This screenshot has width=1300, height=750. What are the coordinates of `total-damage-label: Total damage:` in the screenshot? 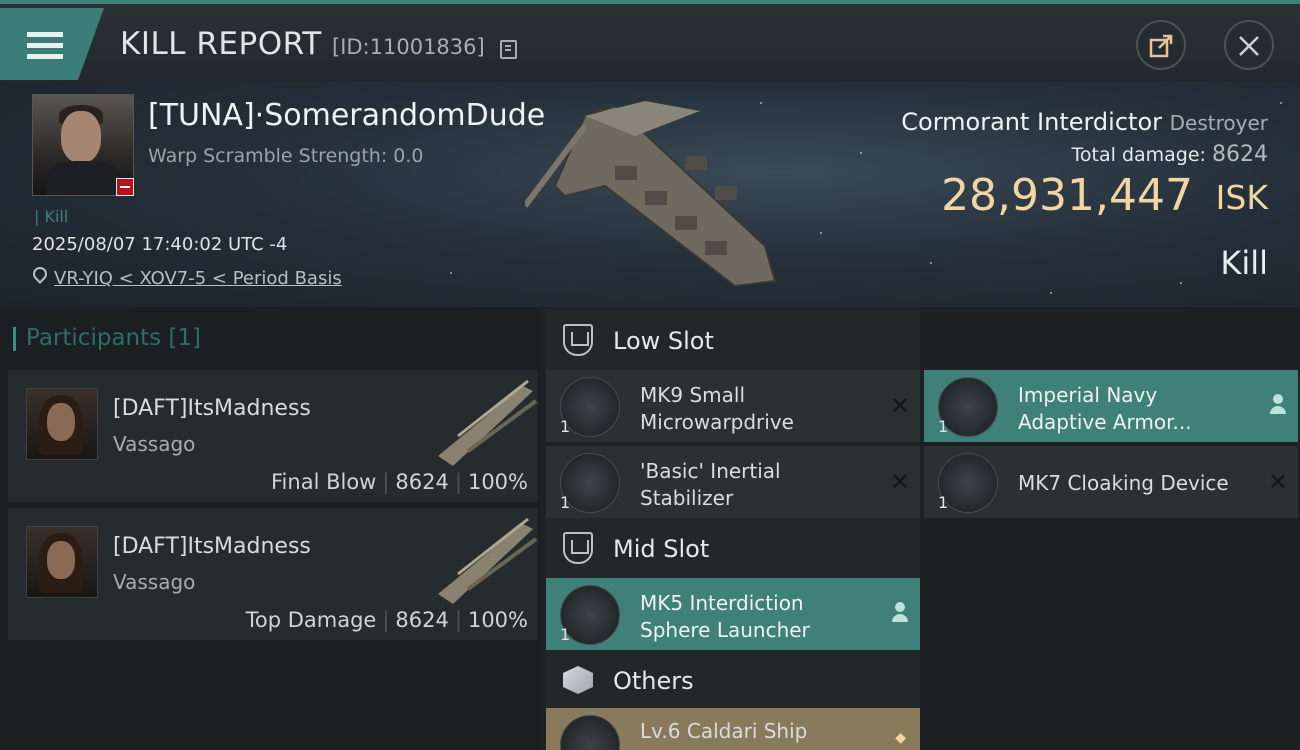 It's located at (1138, 155).